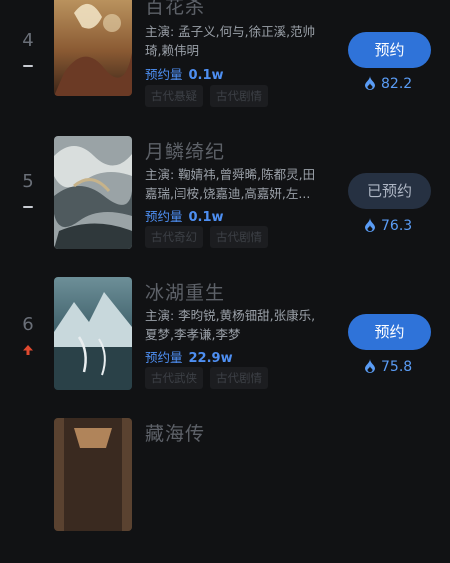 This screenshot has height=563, width=450. What do you see at coordinates (230, 325) in the screenshot?
I see `cast-text: 主演: 李昀锐,黄杨钿甜,张康乐,夏梦,李孝谦,李梦` at bounding box center [230, 325].